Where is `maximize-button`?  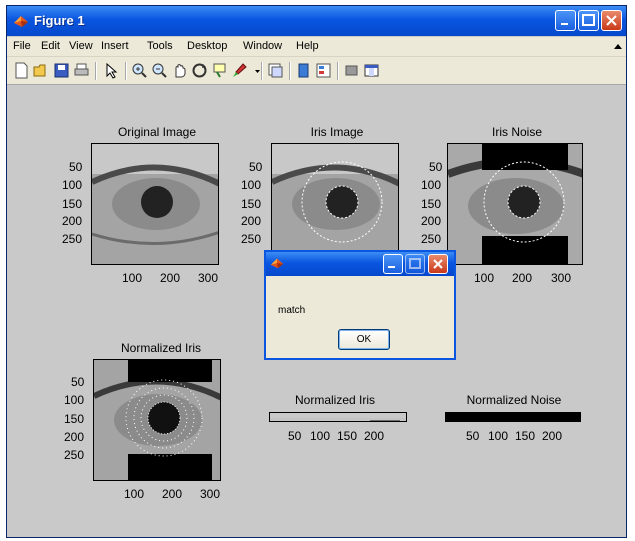
maximize-button is located at coordinates (588, 20).